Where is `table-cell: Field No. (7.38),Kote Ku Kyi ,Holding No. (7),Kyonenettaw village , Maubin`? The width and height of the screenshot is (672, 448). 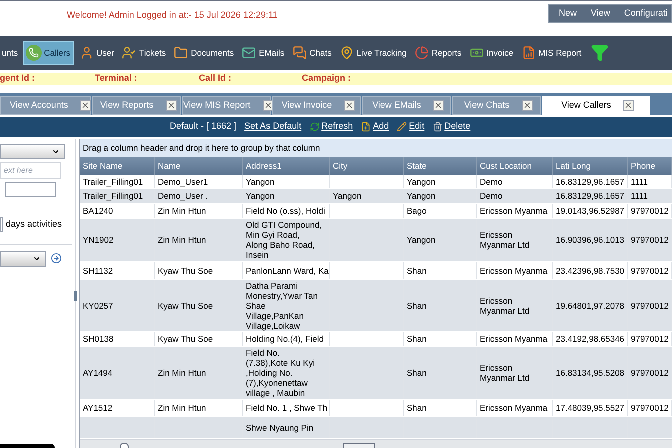 table-cell: Field No. (7.38),Kote Ku Kyi ,Holding No. (7),Kyonenettaw village , Maubin is located at coordinates (280, 373).